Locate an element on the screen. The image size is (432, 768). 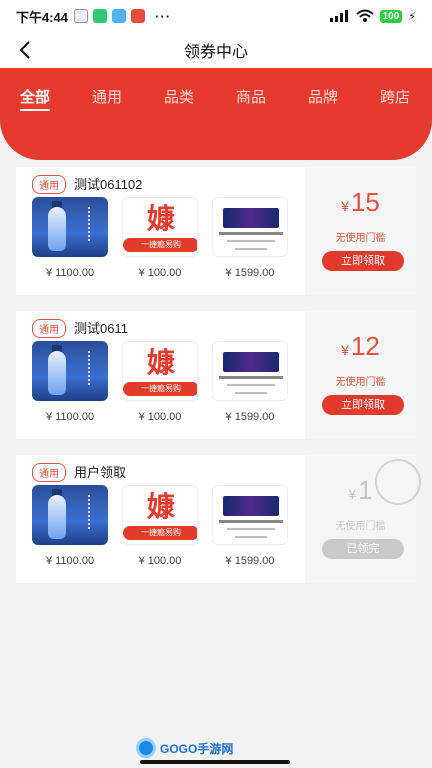
tab-all: 全部 is located at coordinates (35, 98).